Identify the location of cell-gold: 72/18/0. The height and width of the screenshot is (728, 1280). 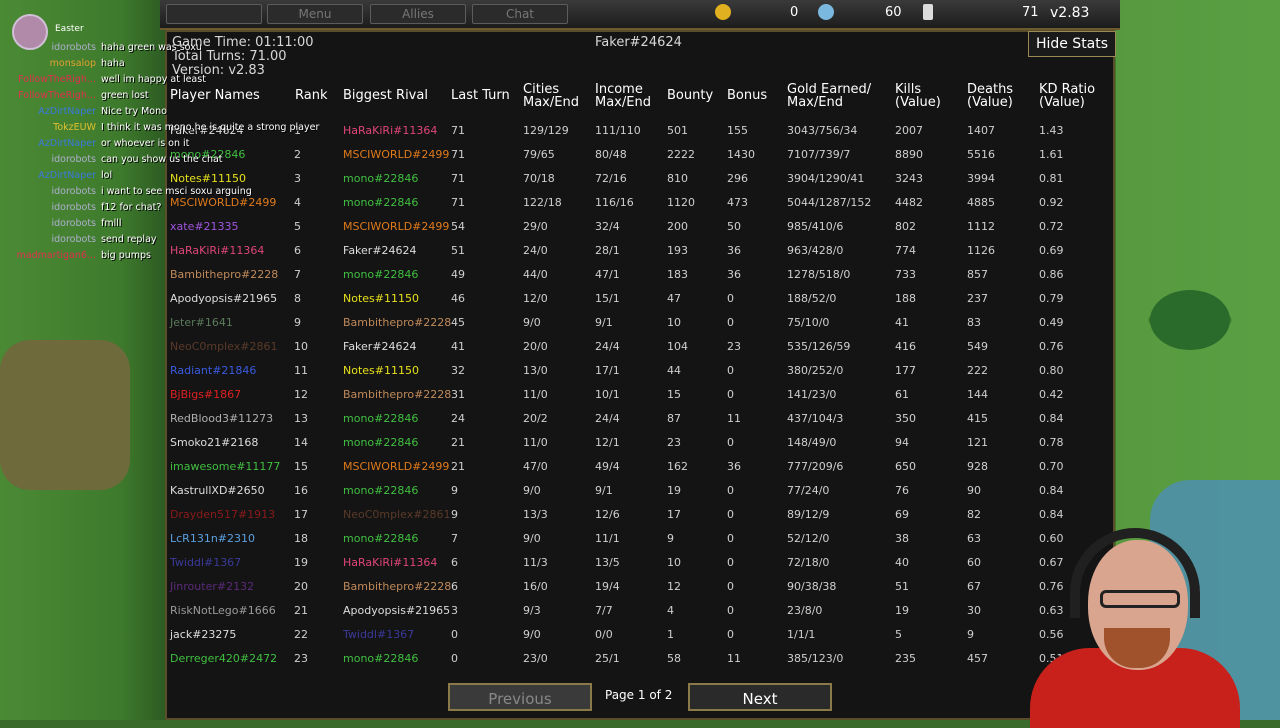
(808, 562).